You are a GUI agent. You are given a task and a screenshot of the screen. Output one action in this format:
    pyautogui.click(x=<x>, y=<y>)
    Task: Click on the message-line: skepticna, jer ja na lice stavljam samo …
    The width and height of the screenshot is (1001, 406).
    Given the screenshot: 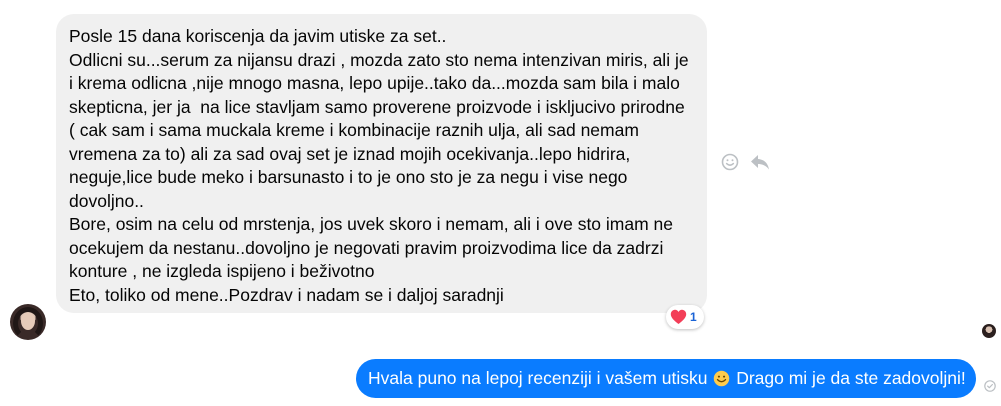 What is the action you would take?
    pyautogui.click(x=377, y=106)
    